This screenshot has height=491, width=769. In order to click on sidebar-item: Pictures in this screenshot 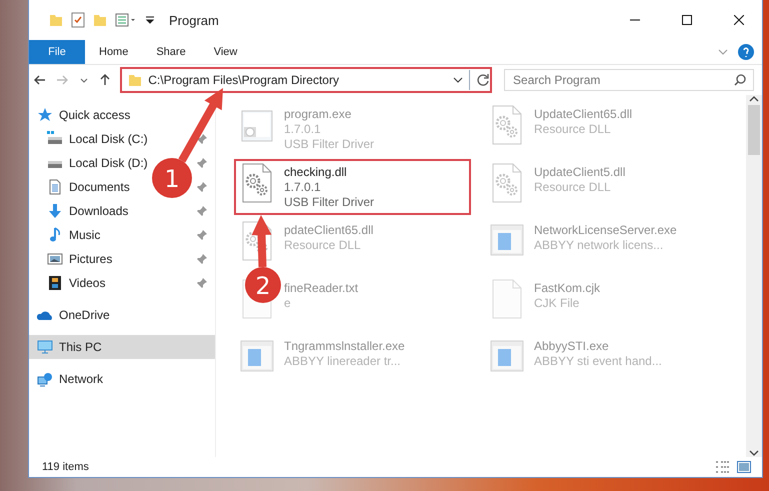, I will do `click(72, 259)`.